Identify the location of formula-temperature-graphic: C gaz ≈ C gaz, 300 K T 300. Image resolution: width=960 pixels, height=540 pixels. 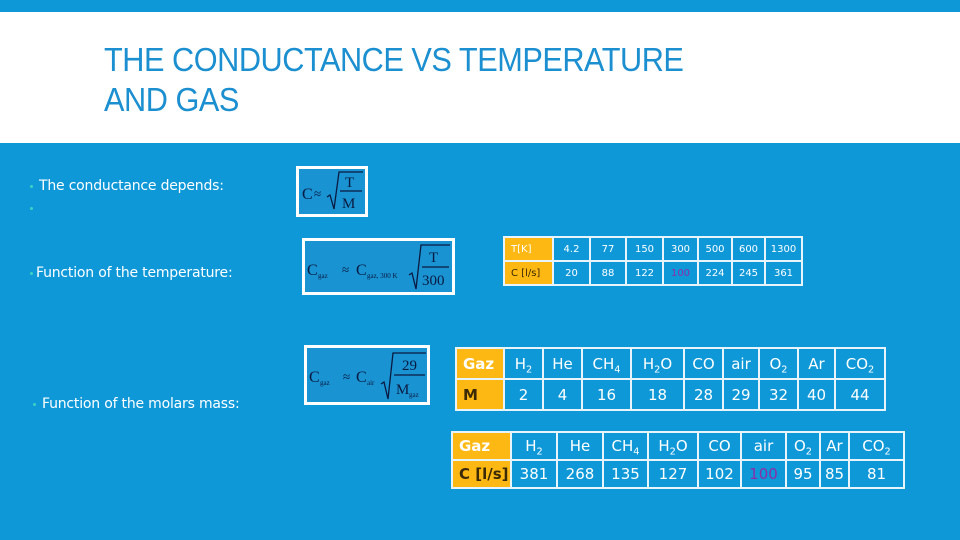
(378, 267).